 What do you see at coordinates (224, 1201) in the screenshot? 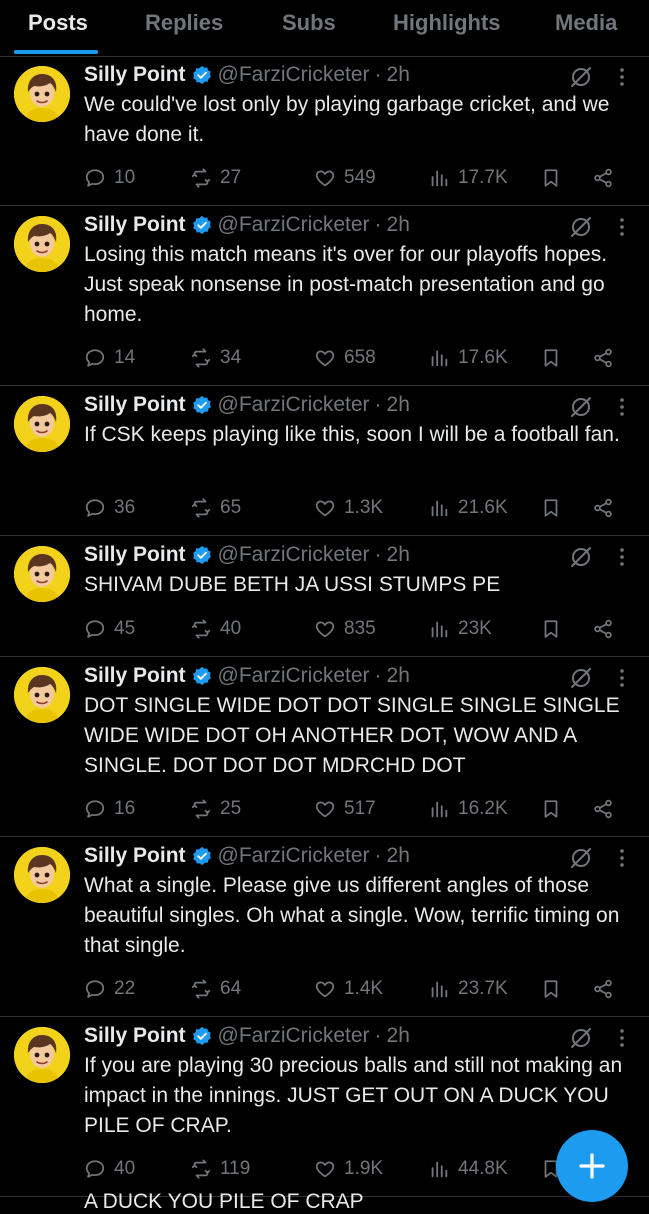
I see `partial-tweet-text: A DUCK YOU PILE OF CRAP` at bounding box center [224, 1201].